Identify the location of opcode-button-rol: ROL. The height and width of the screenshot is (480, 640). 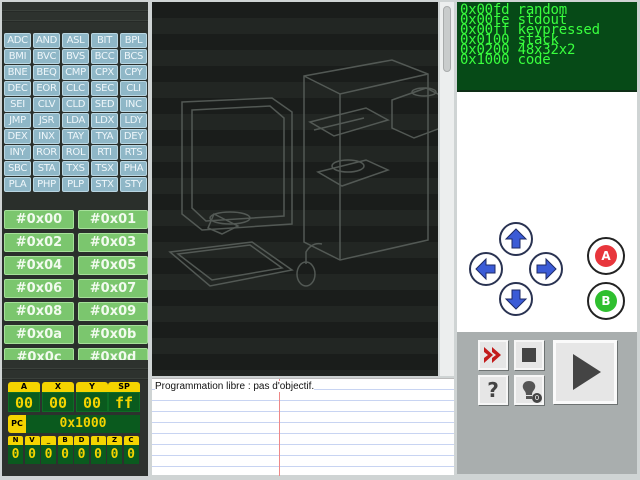
(75, 152).